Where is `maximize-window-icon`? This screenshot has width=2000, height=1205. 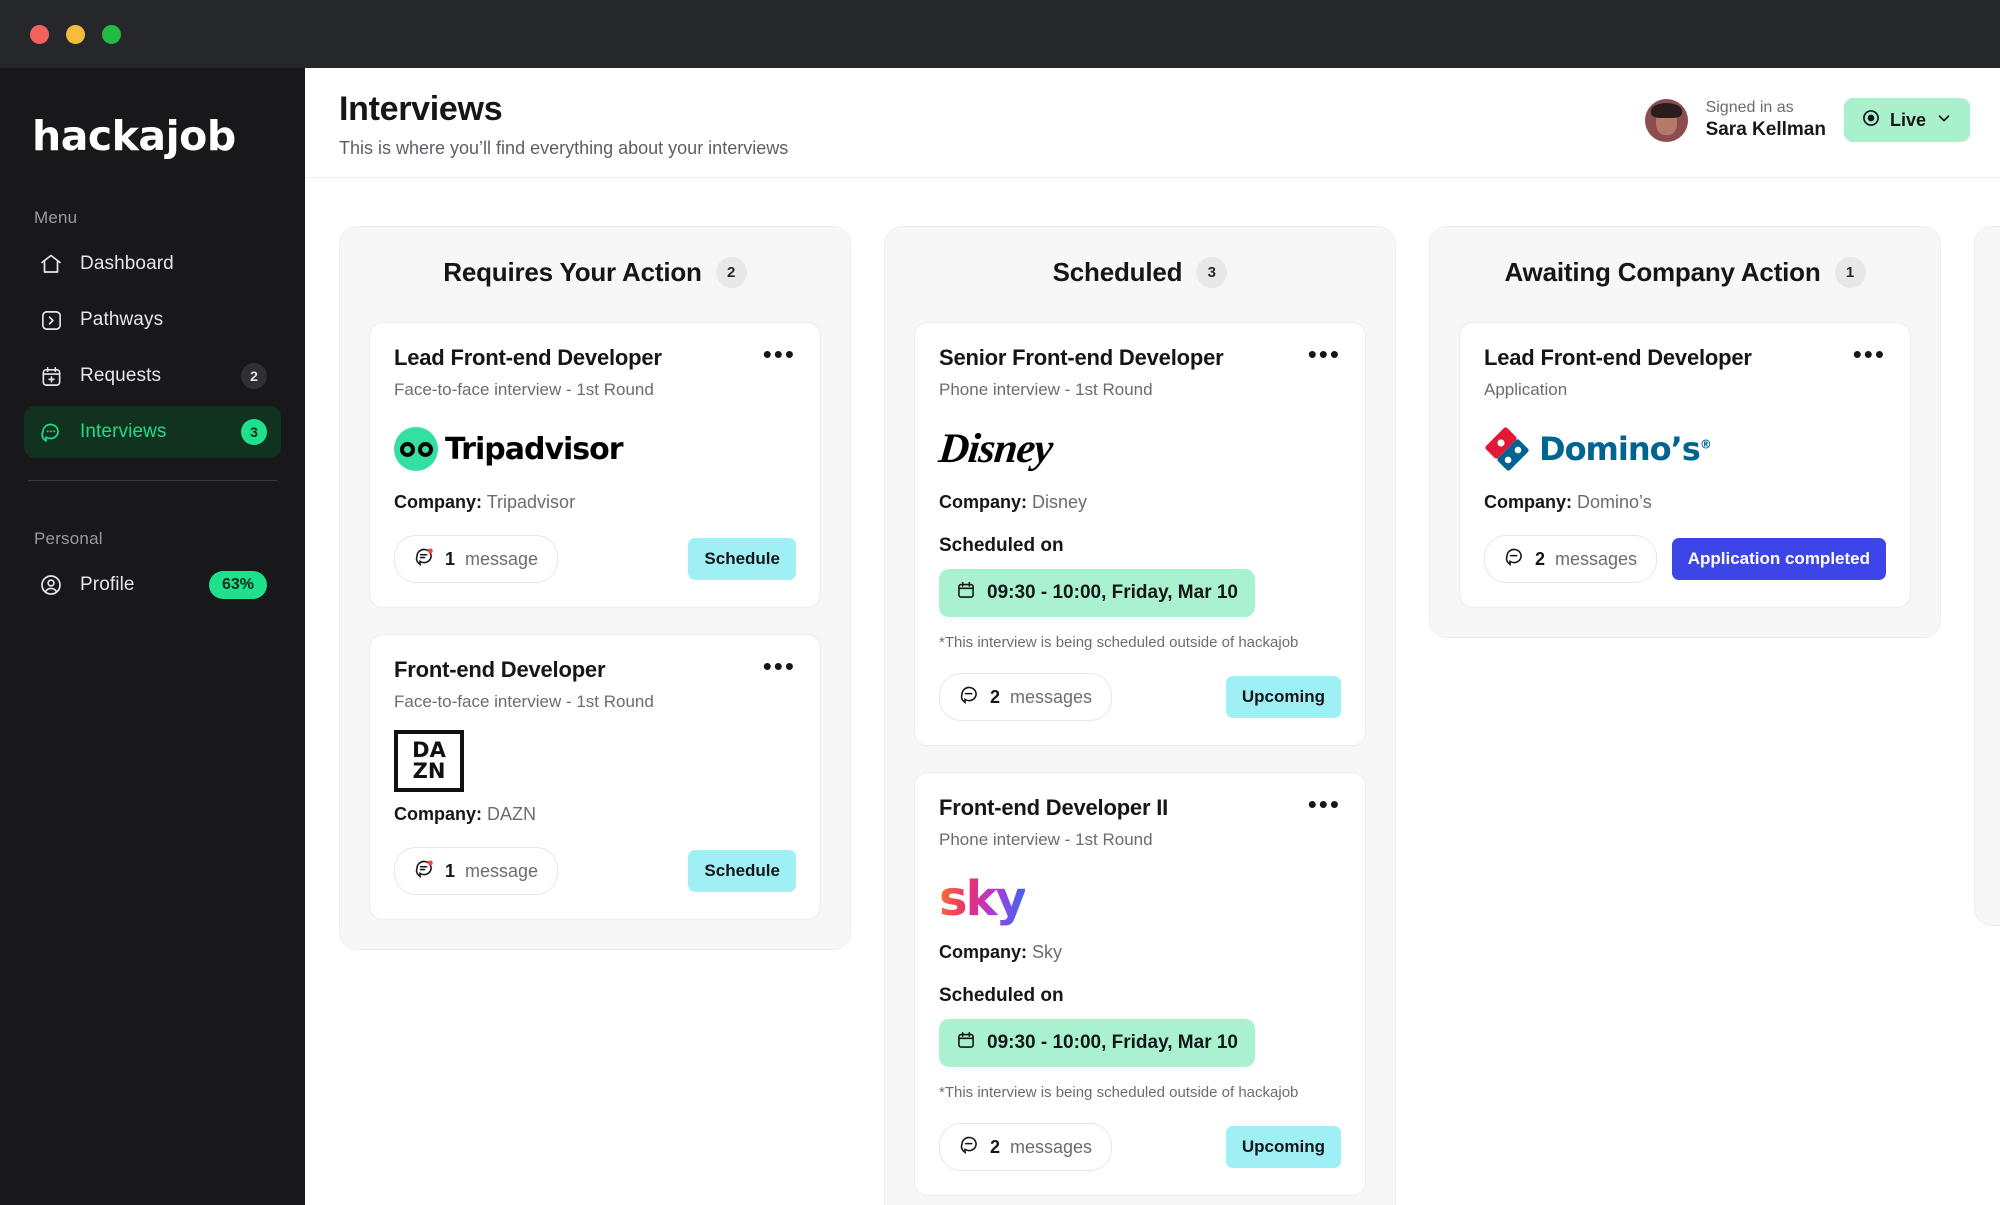 maximize-window-icon is located at coordinates (111, 34).